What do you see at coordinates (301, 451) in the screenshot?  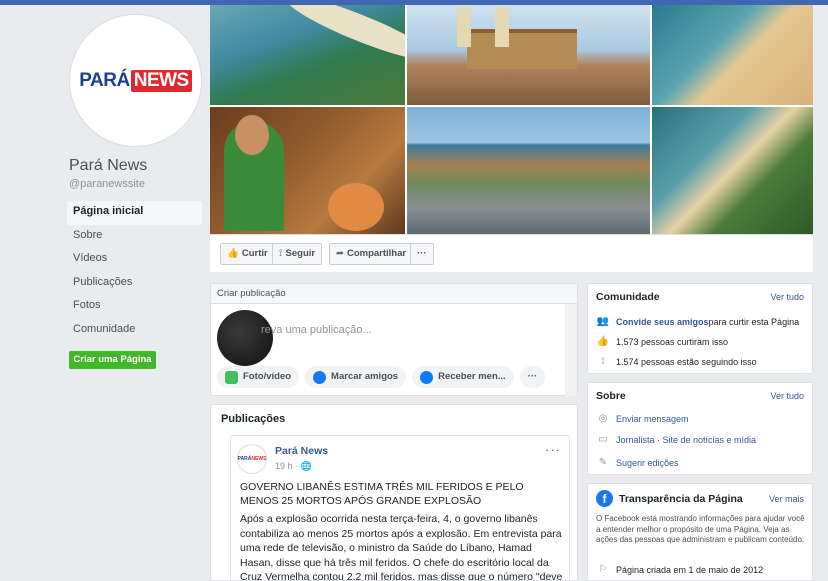 I see `post-author-name: Pará News` at bounding box center [301, 451].